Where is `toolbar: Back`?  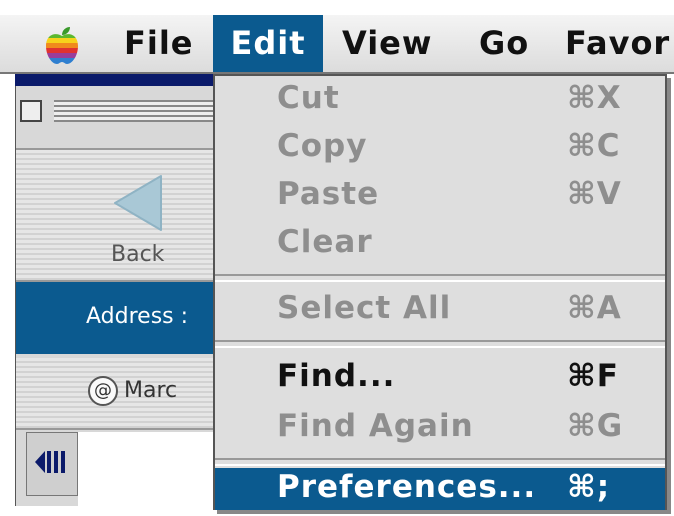
toolbar: Back is located at coordinates (116, 215).